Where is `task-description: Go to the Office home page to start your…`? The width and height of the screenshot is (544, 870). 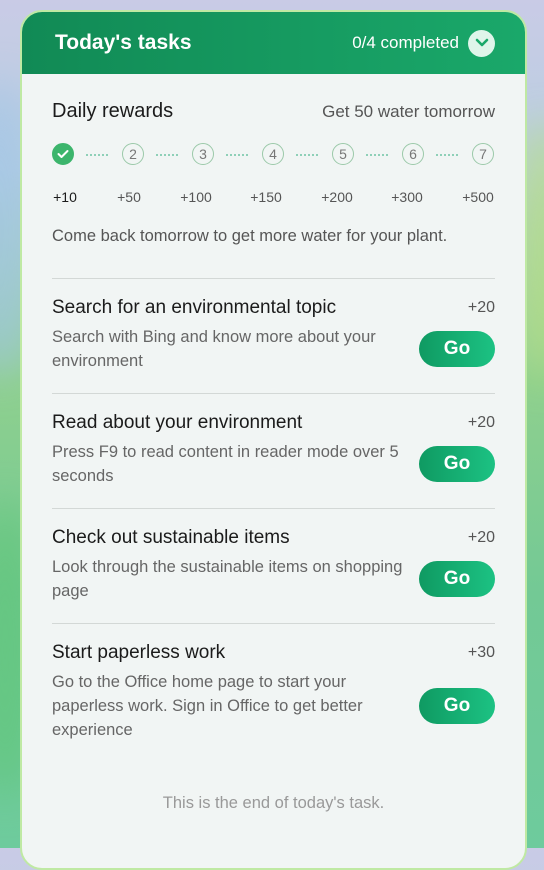
task-description: Go to the Office home page to start your… is located at coordinates (207, 706).